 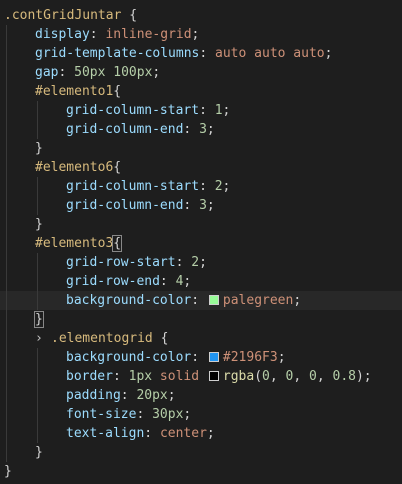 What do you see at coordinates (148, 34) in the screenshot?
I see `code-token: inline-grid` at bounding box center [148, 34].